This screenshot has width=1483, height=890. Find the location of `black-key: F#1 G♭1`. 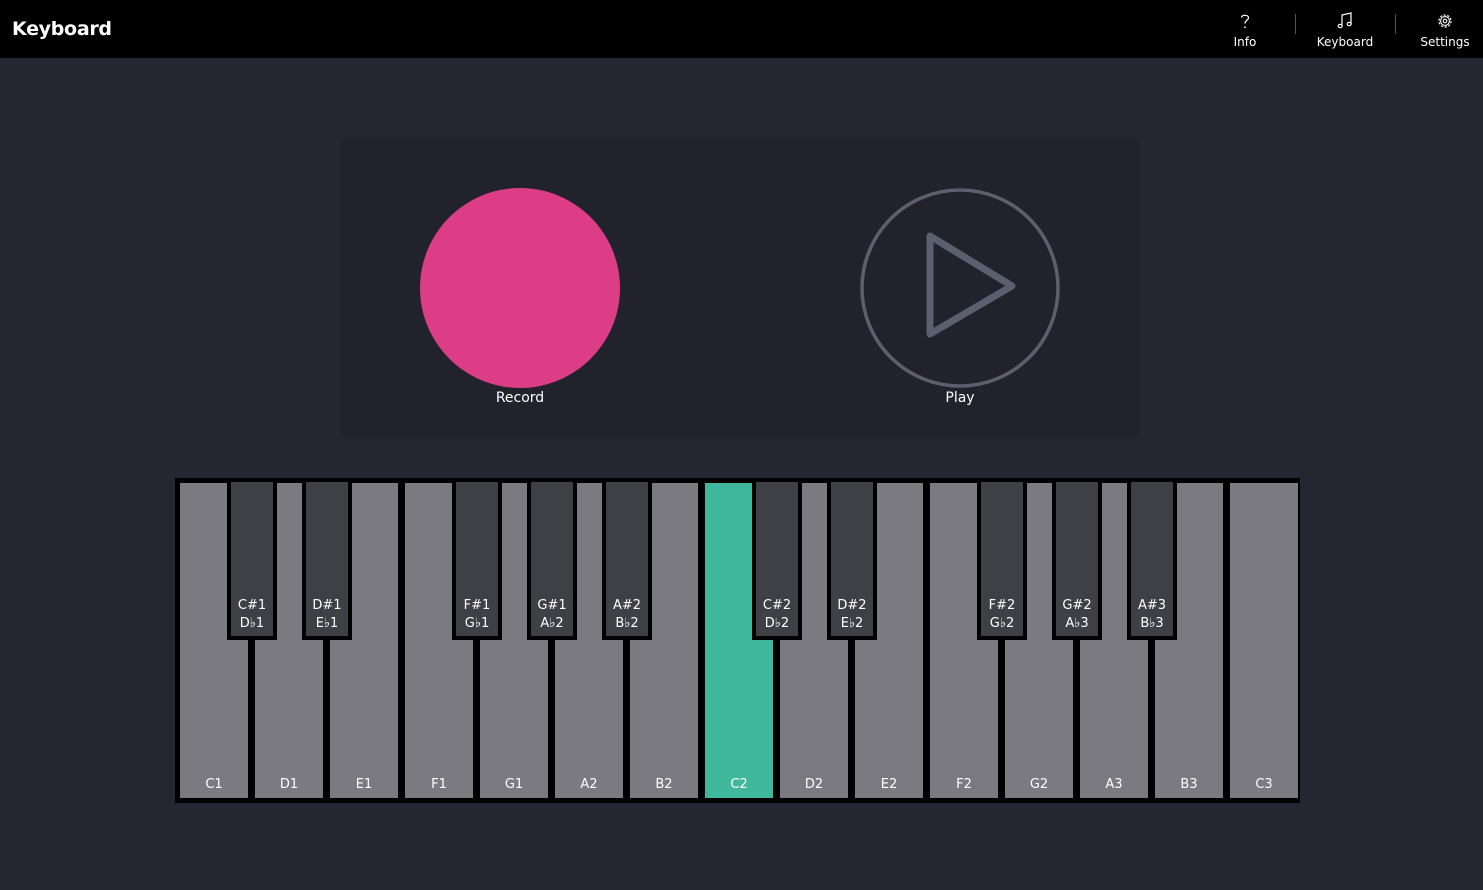

black-key: F#1 G♭1 is located at coordinates (477, 559).